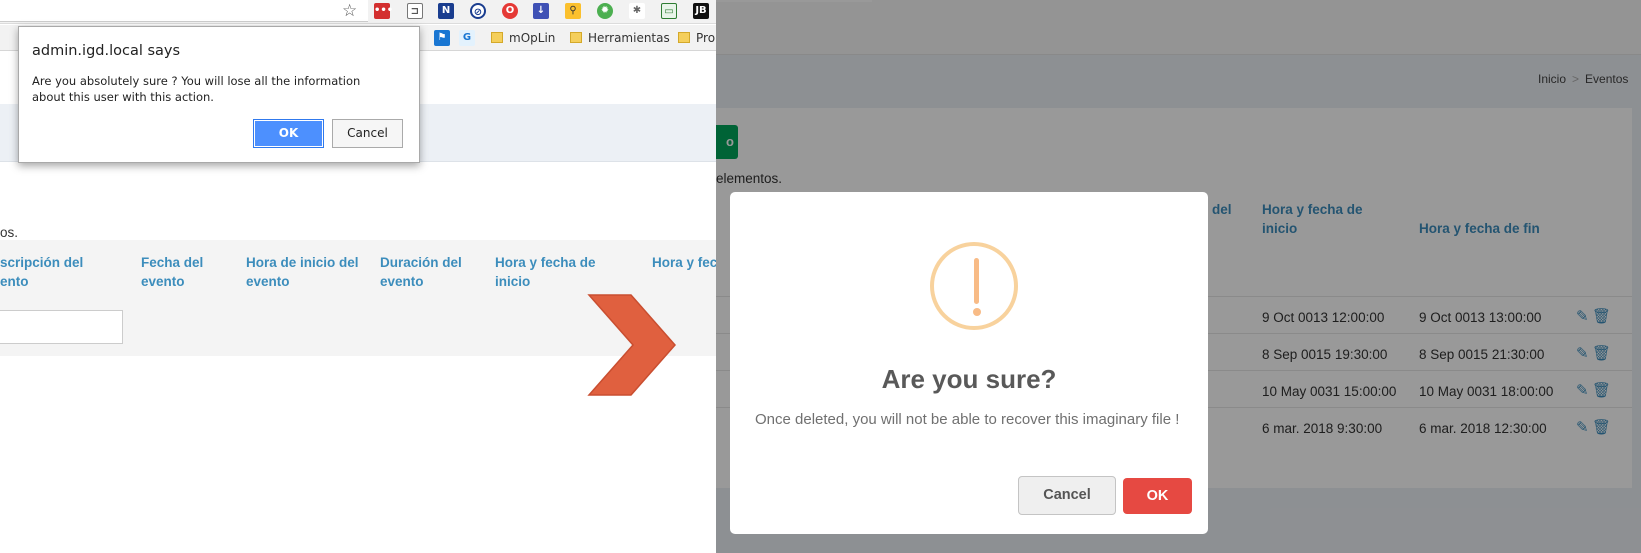 Image resolution: width=1641 pixels, height=553 pixels. I want to click on records-count: os., so click(9, 232).